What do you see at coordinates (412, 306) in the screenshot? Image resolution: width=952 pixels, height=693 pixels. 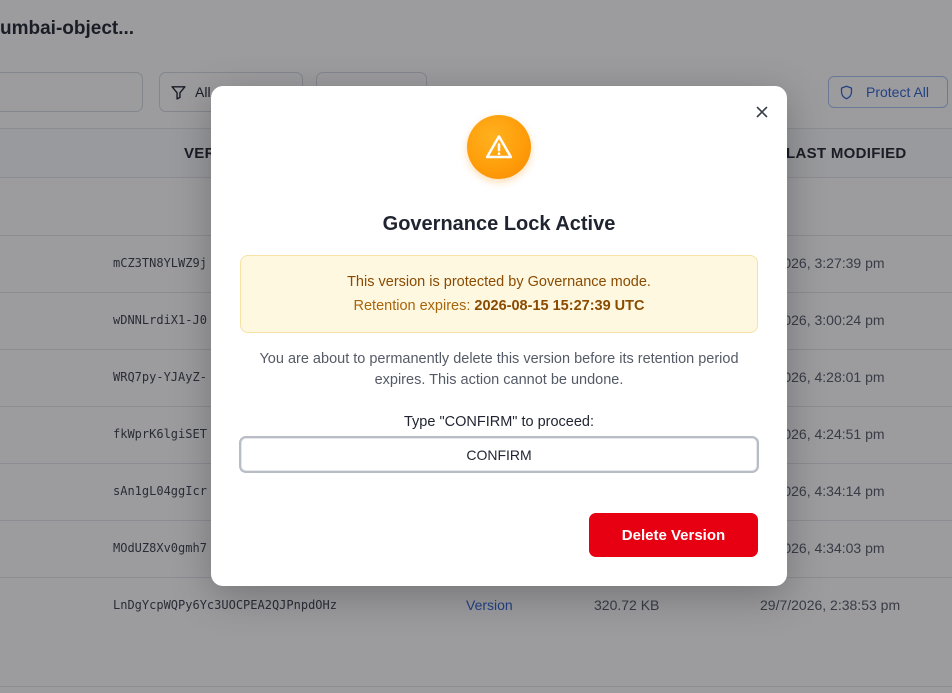 I see `retention-label: Retention expires:` at bounding box center [412, 306].